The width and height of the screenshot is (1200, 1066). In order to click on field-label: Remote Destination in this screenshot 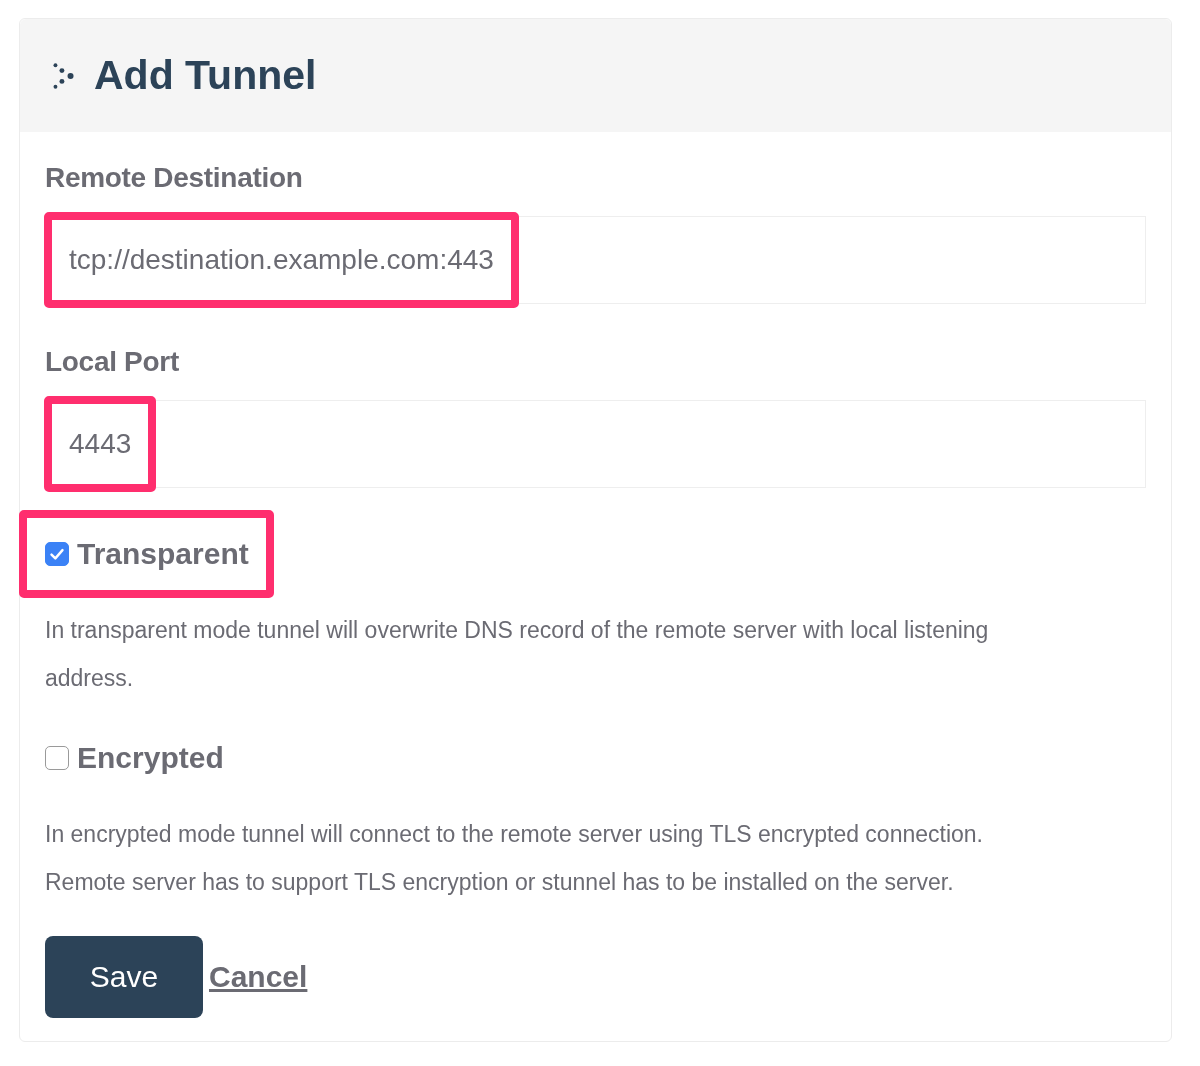, I will do `click(174, 178)`.